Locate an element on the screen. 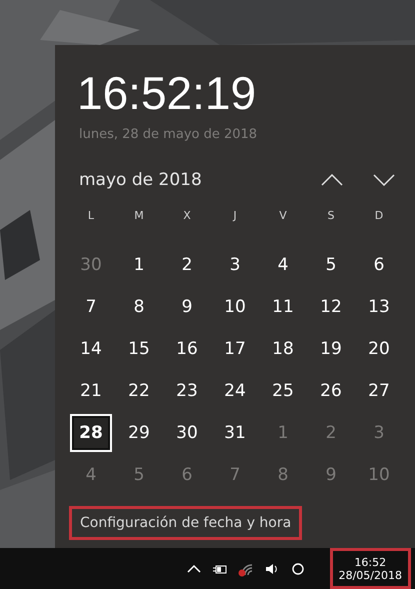  calendar-day: 20 is located at coordinates (379, 349).